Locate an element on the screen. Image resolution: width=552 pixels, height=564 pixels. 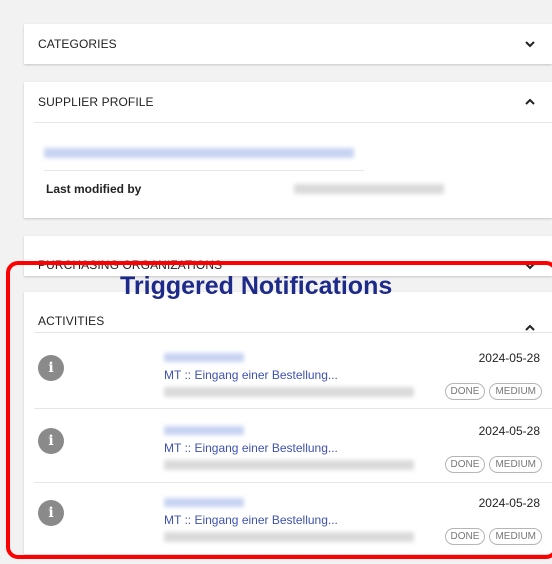
purchasing-organizations-title: PURCHASING ORGANIZATIONS is located at coordinates (130, 265).